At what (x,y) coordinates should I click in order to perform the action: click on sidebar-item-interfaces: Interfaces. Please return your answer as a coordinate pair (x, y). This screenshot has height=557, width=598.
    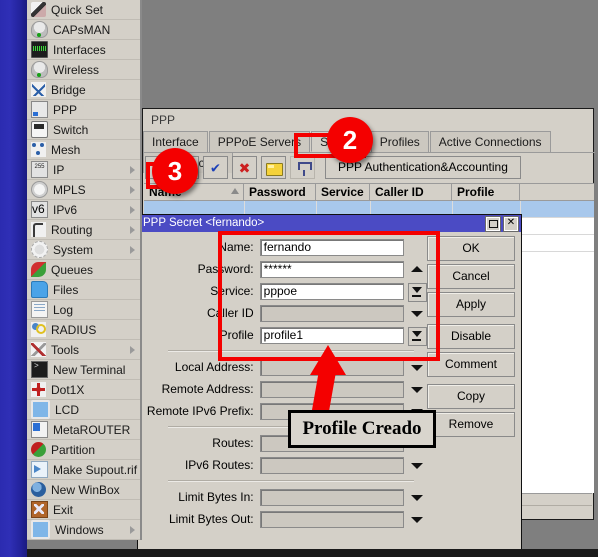
    Looking at the image, I should click on (83, 50).